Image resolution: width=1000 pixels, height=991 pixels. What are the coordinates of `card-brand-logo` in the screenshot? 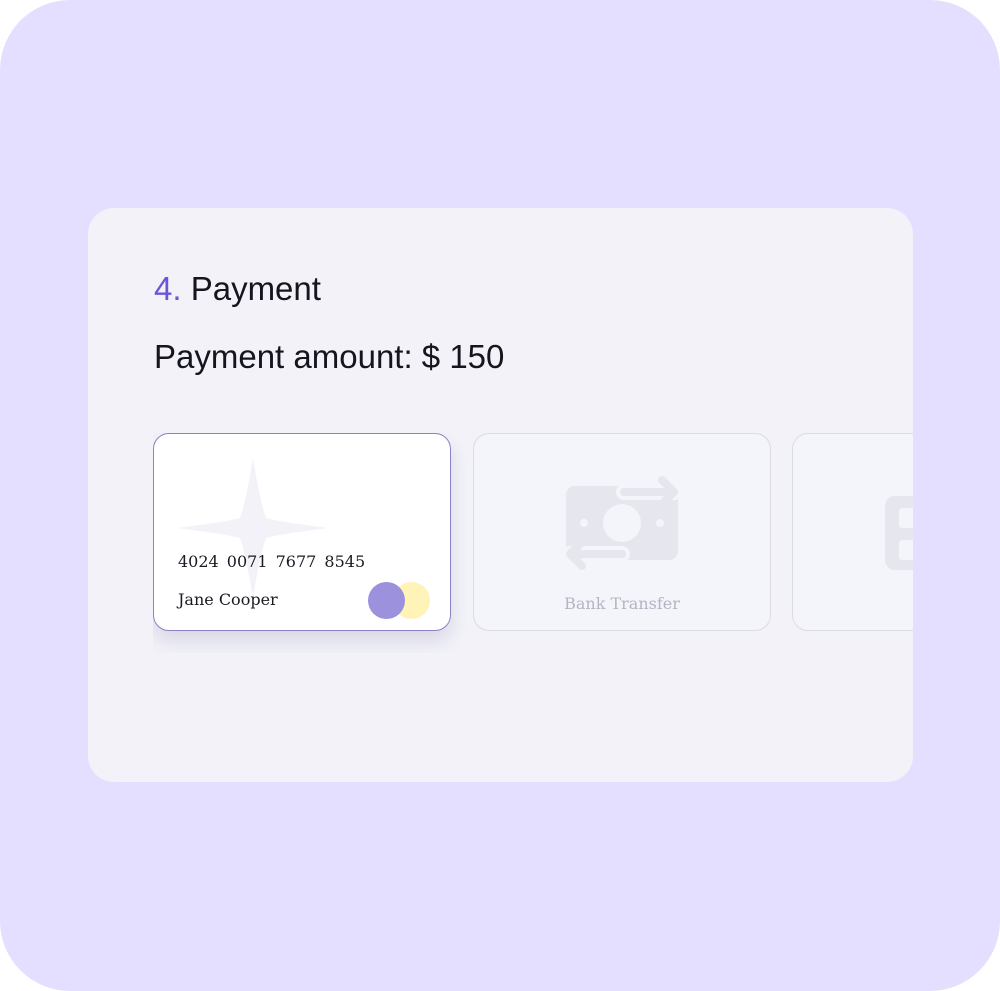 It's located at (400, 602).